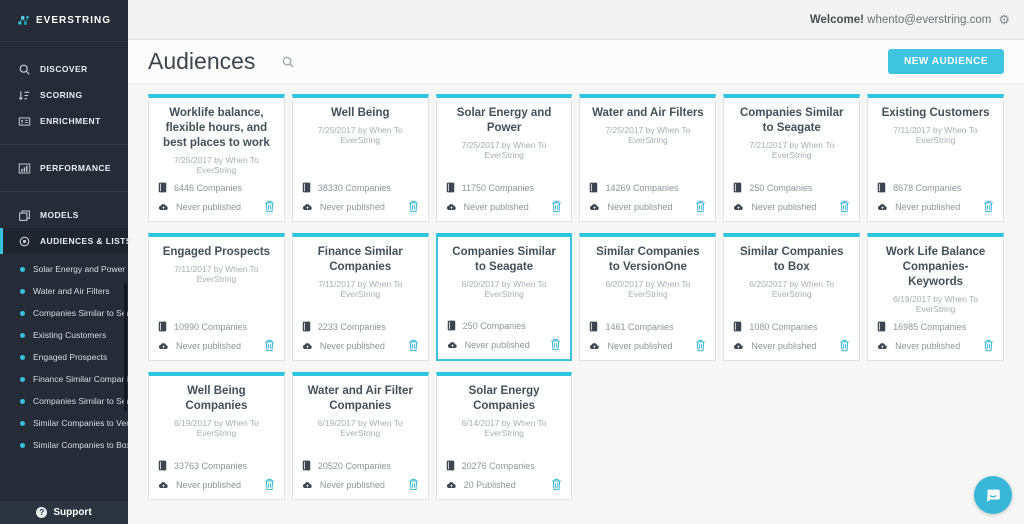 This screenshot has height=524, width=1024. What do you see at coordinates (360, 398) in the screenshot?
I see `card-title: Water and Air Filter Companies` at bounding box center [360, 398].